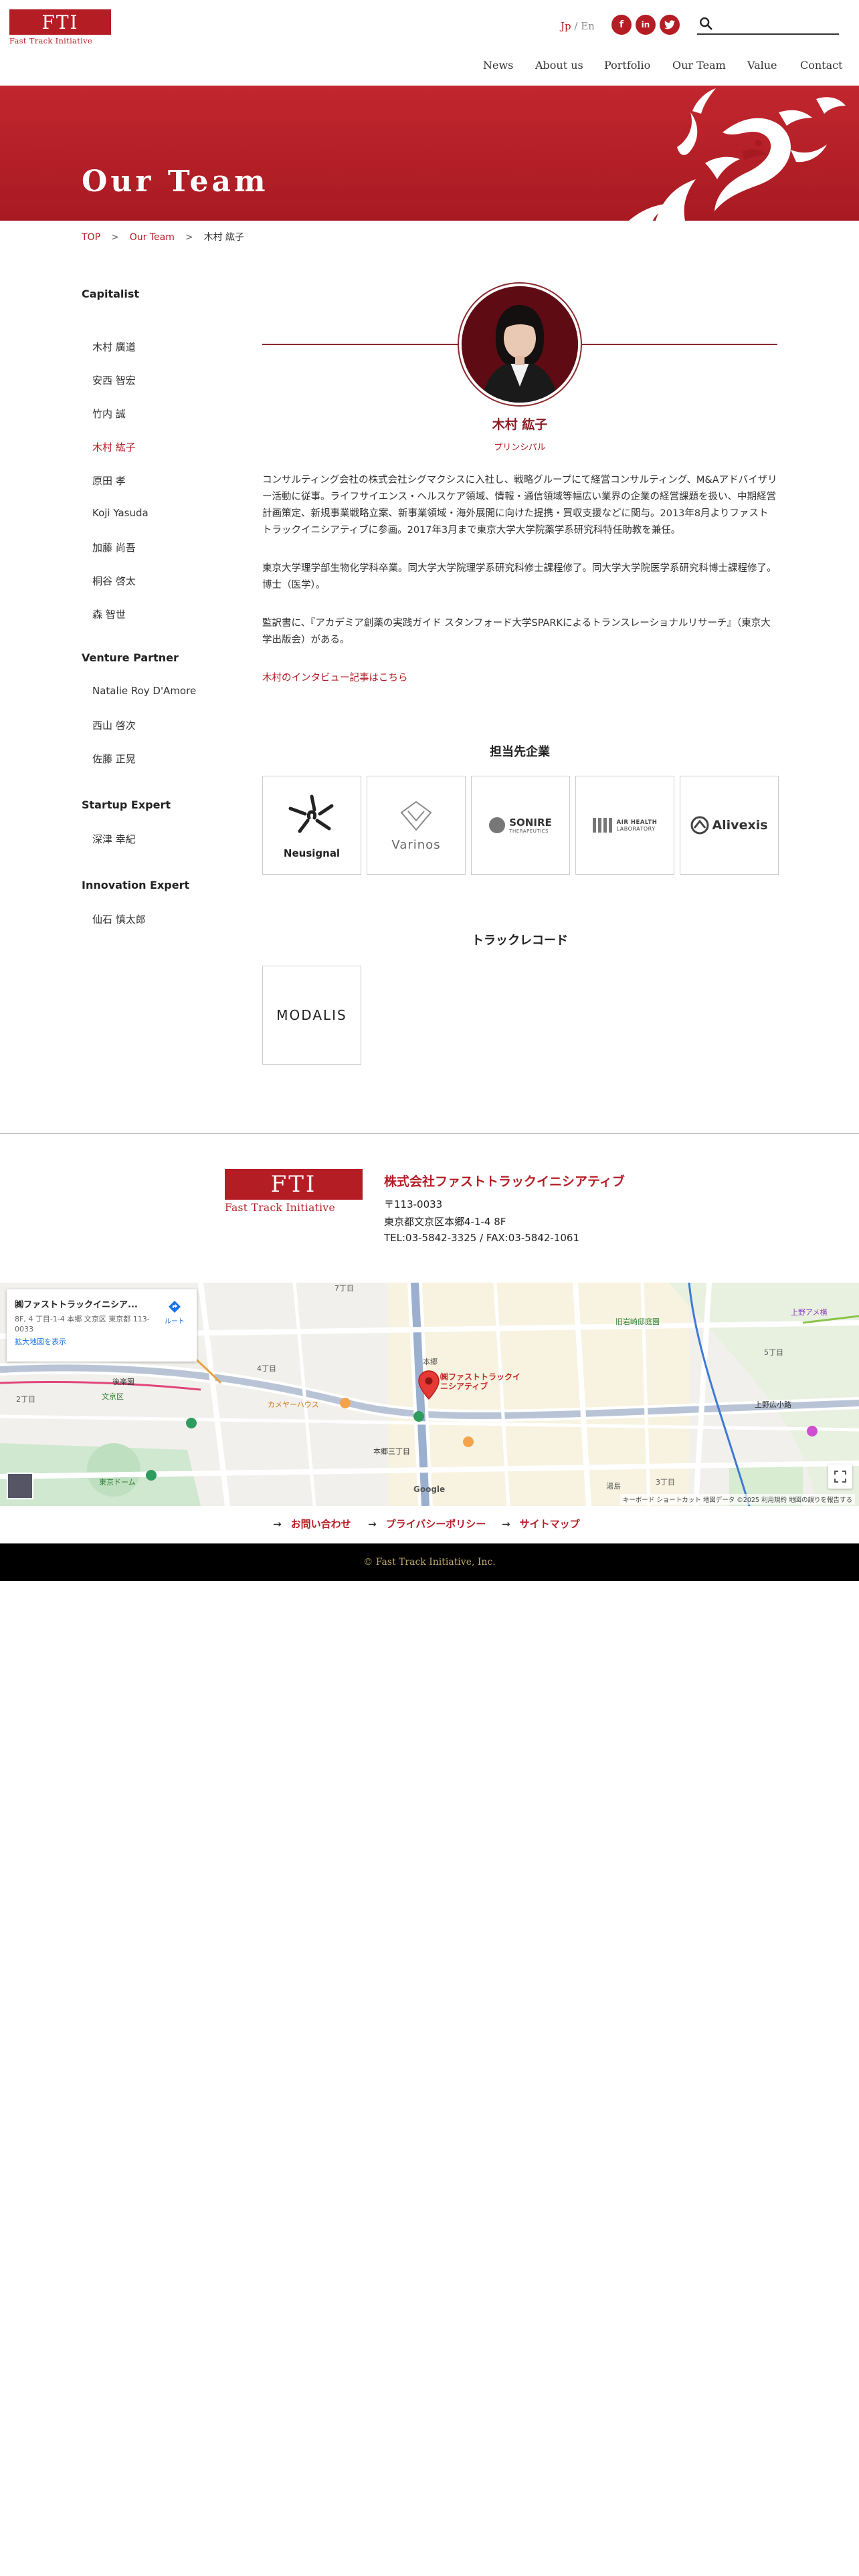 This screenshot has width=859, height=2576. I want to click on lang-jp-link: Jp, so click(566, 26).